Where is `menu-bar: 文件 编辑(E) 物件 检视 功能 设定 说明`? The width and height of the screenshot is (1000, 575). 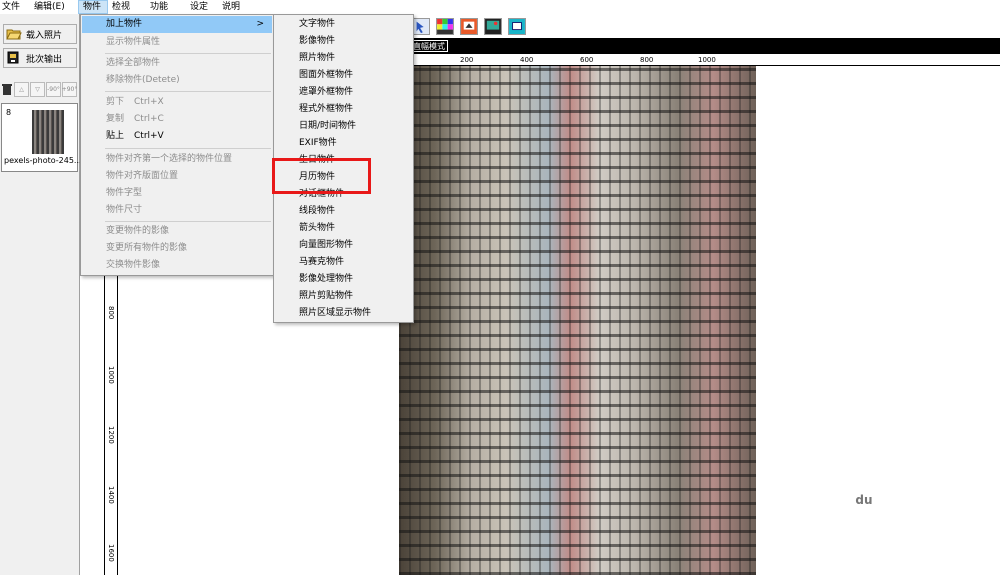 menu-bar: 文件 编辑(E) 物件 检视 功能 设定 说明 is located at coordinates (500, 7).